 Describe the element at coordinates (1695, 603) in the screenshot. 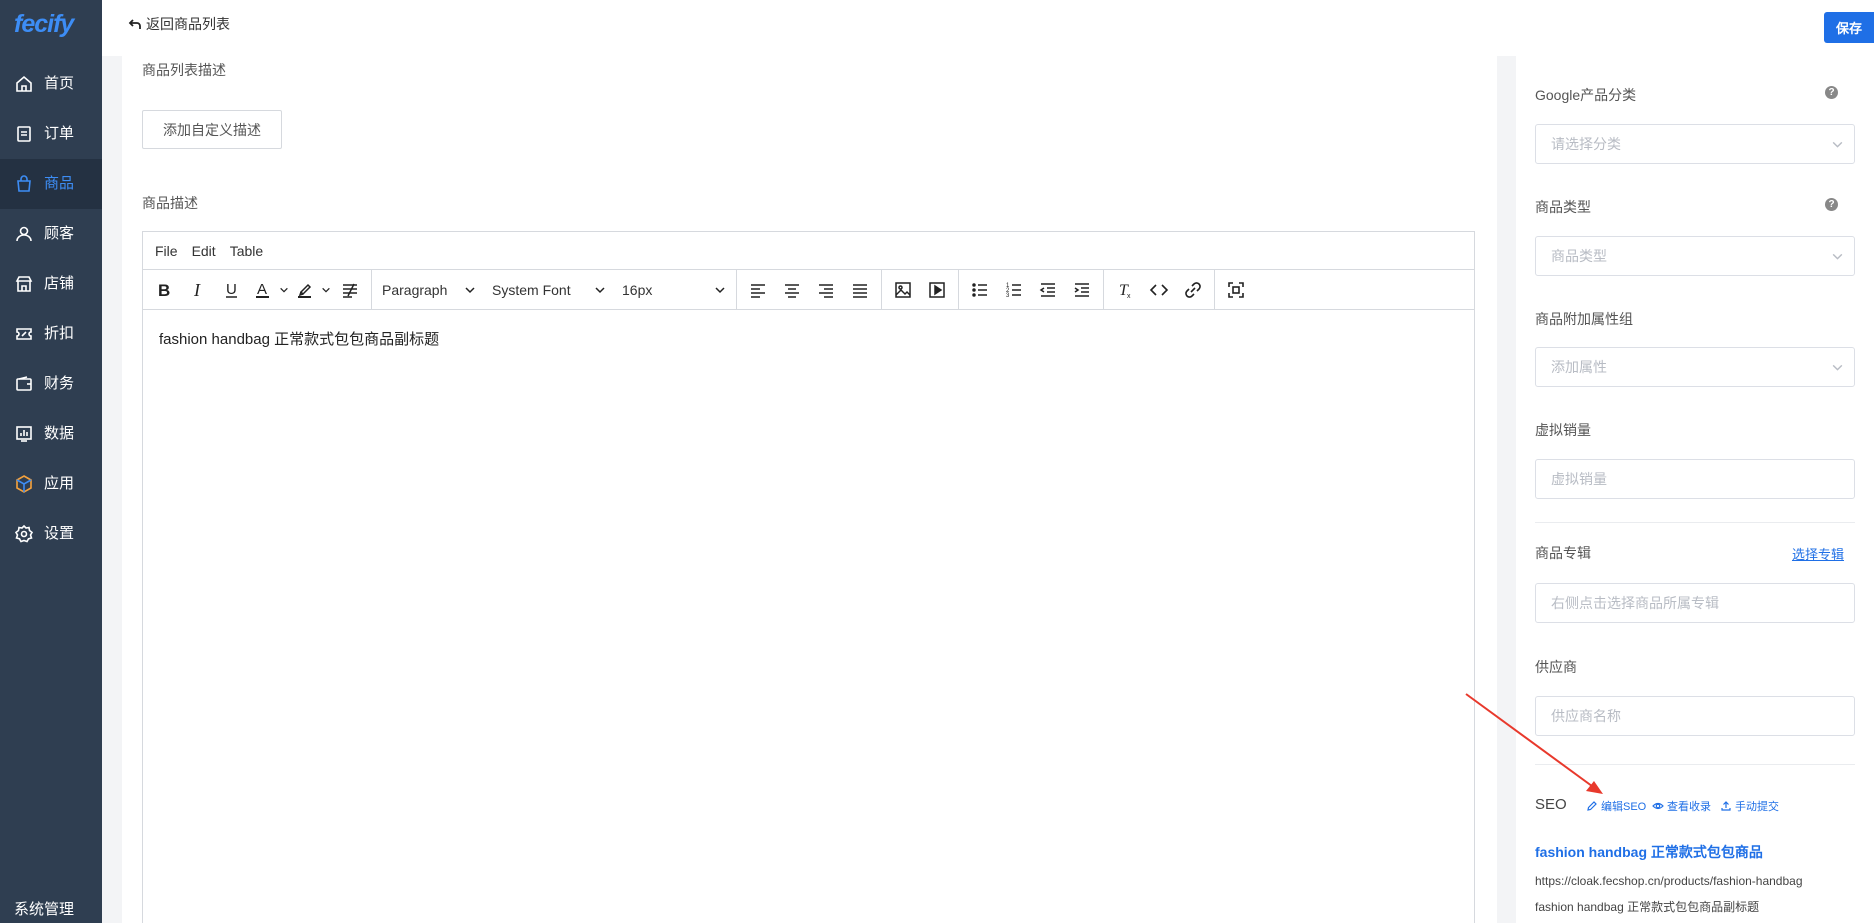

I see `collection-input: 右侧点击选择商品所属专辑` at that location.